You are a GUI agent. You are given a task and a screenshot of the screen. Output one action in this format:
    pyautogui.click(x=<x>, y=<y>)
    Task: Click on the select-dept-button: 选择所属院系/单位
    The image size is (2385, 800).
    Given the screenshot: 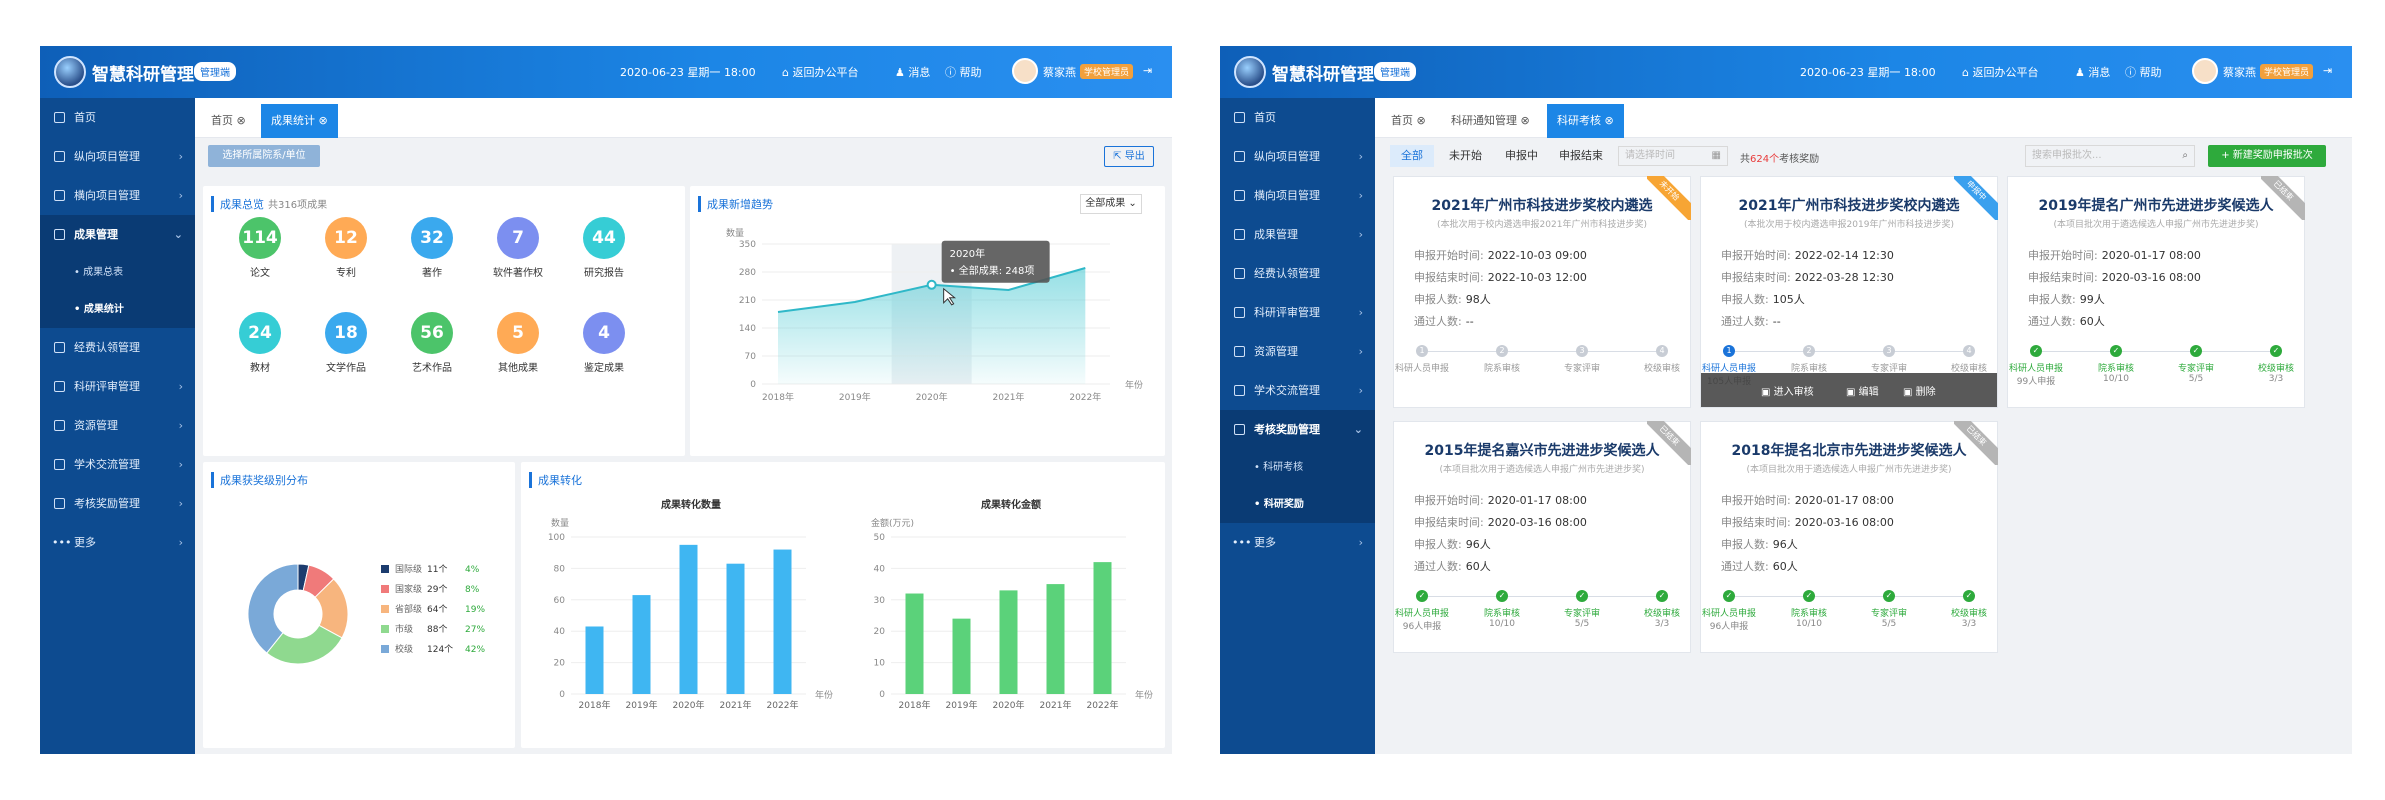 What is the action you would take?
    pyautogui.click(x=264, y=156)
    